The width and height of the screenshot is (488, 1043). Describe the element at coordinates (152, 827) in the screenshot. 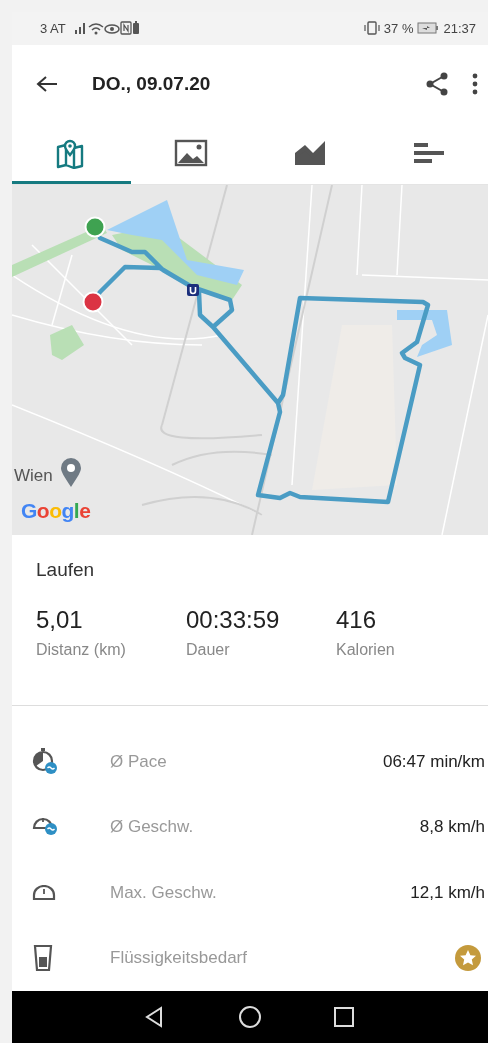

I see `detail-label: Ø Geschw.` at that location.